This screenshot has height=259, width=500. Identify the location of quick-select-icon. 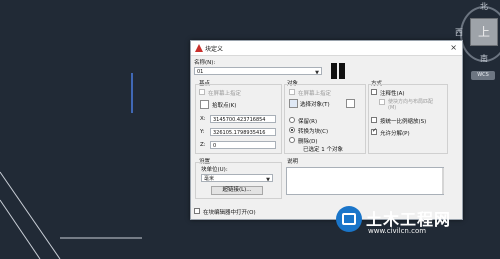
(350, 103).